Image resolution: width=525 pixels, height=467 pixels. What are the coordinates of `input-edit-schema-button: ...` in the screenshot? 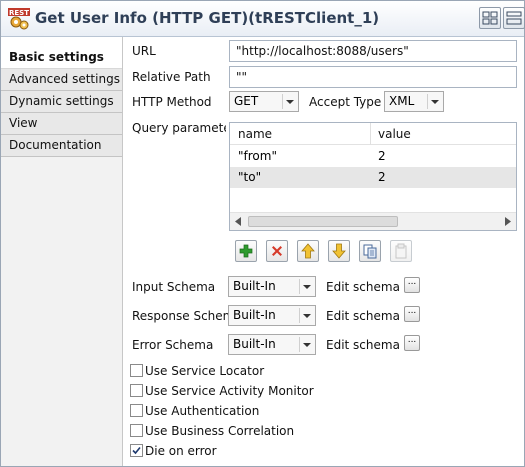 It's located at (412, 285).